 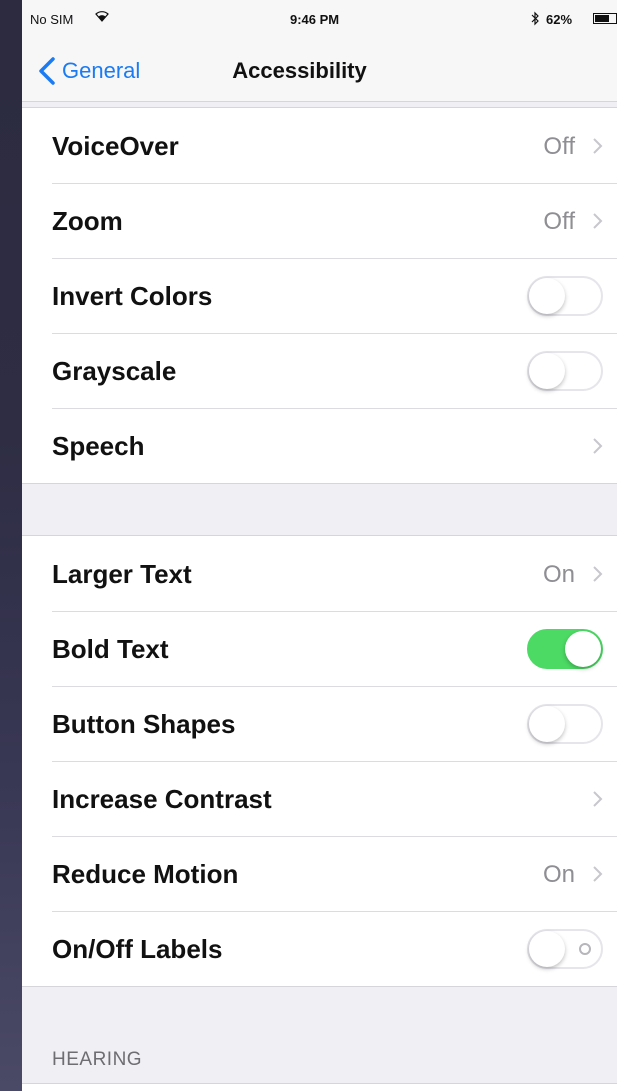 I want to click on settings-row-bold-text: Bold Text, so click(x=319, y=648).